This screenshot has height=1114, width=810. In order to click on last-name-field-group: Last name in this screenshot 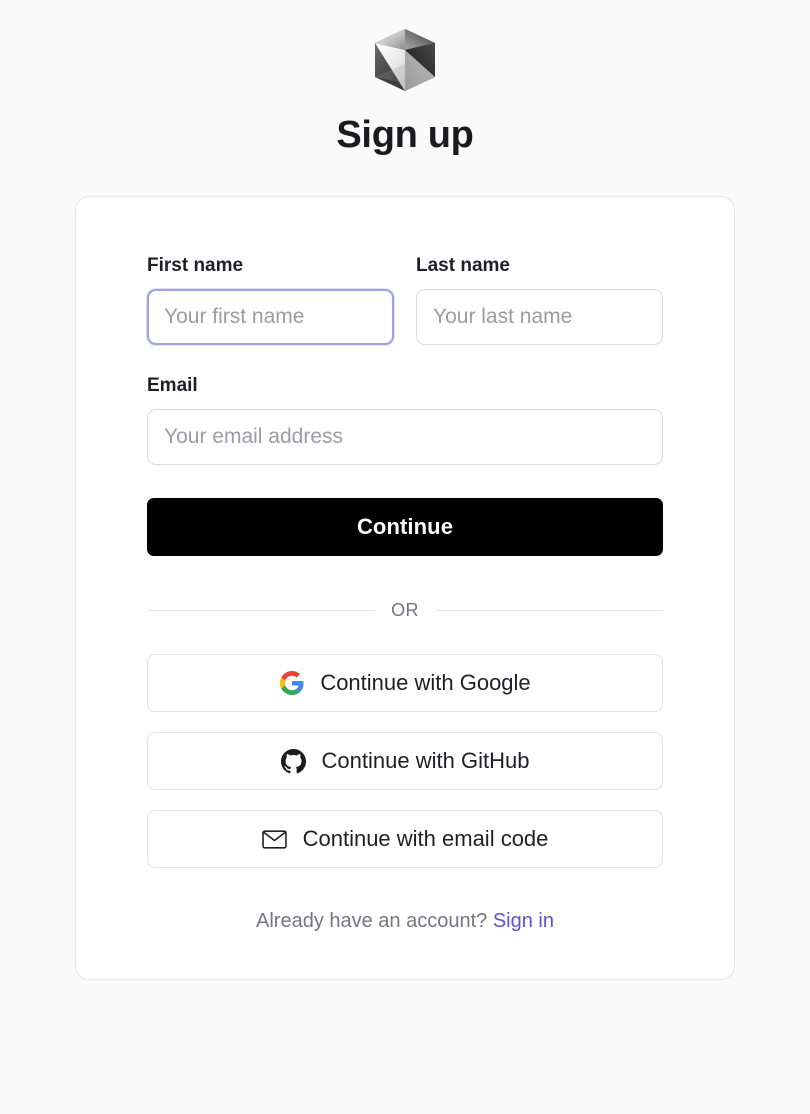, I will do `click(539, 300)`.